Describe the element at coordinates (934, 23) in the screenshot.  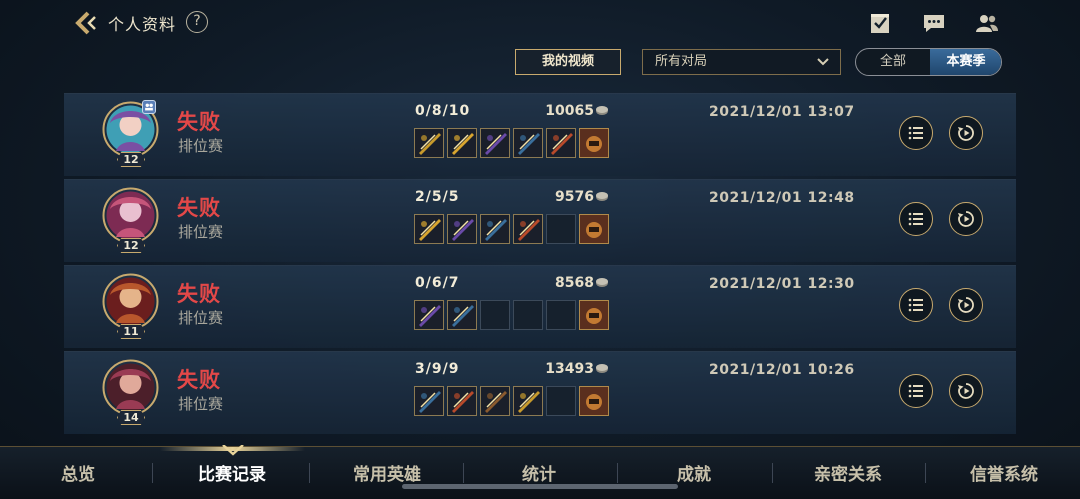
I see `chat-icon` at that location.